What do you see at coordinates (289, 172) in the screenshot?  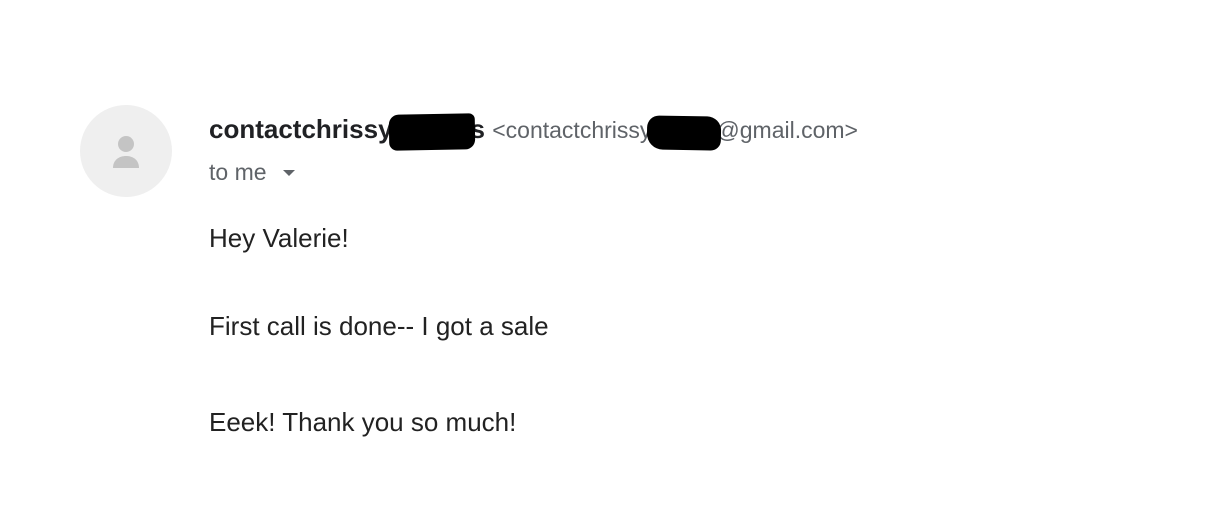 I see `chevron-down-icon` at bounding box center [289, 172].